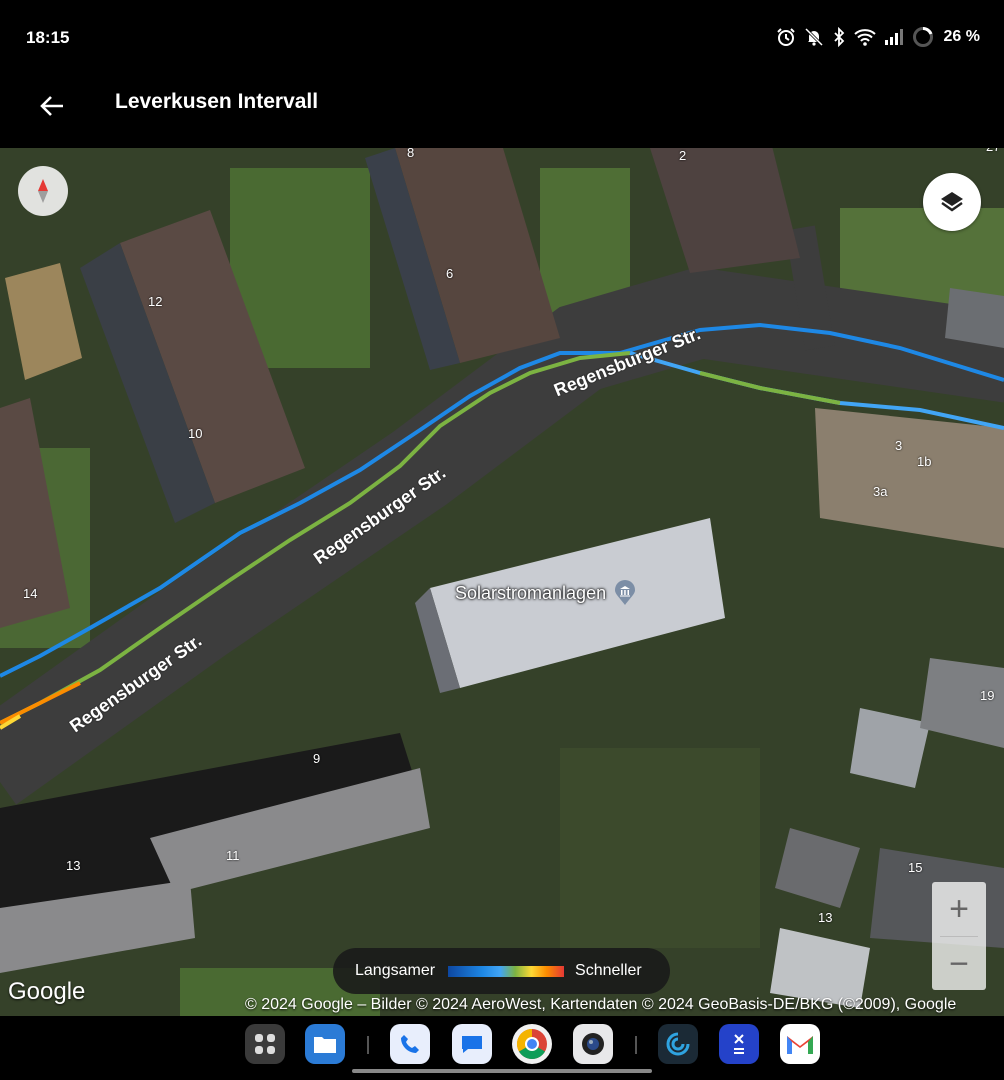  I want to click on museum-pin-icon, so click(625, 592).